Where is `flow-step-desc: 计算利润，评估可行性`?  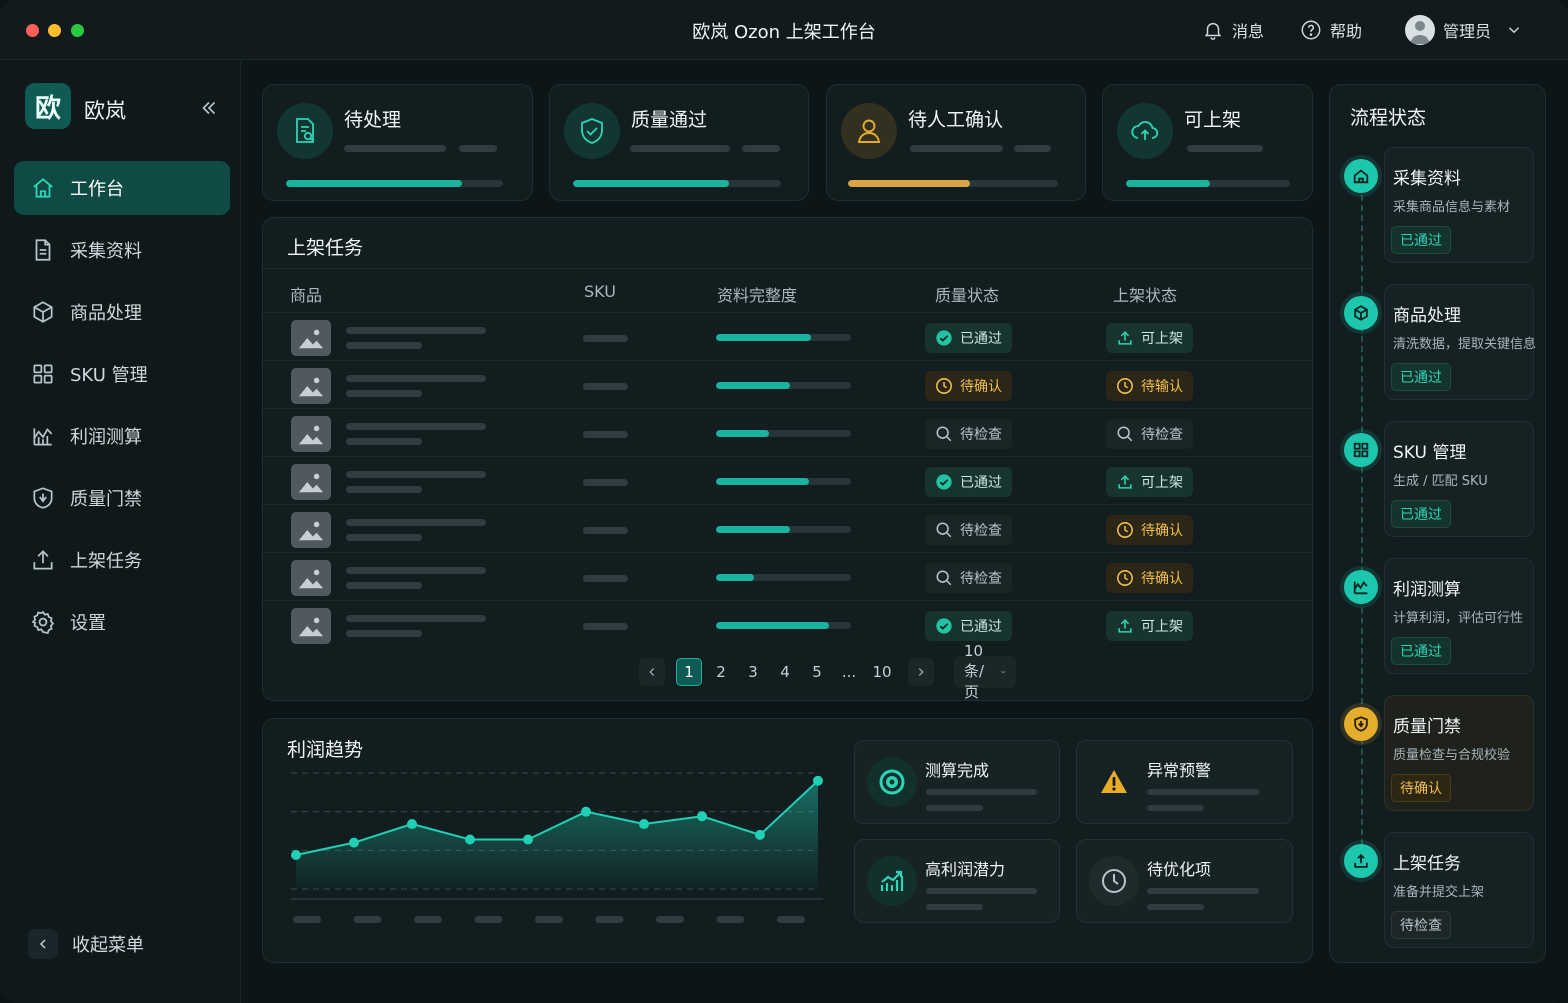 flow-step-desc: 计算利润，评估可行性 is located at coordinates (1458, 618).